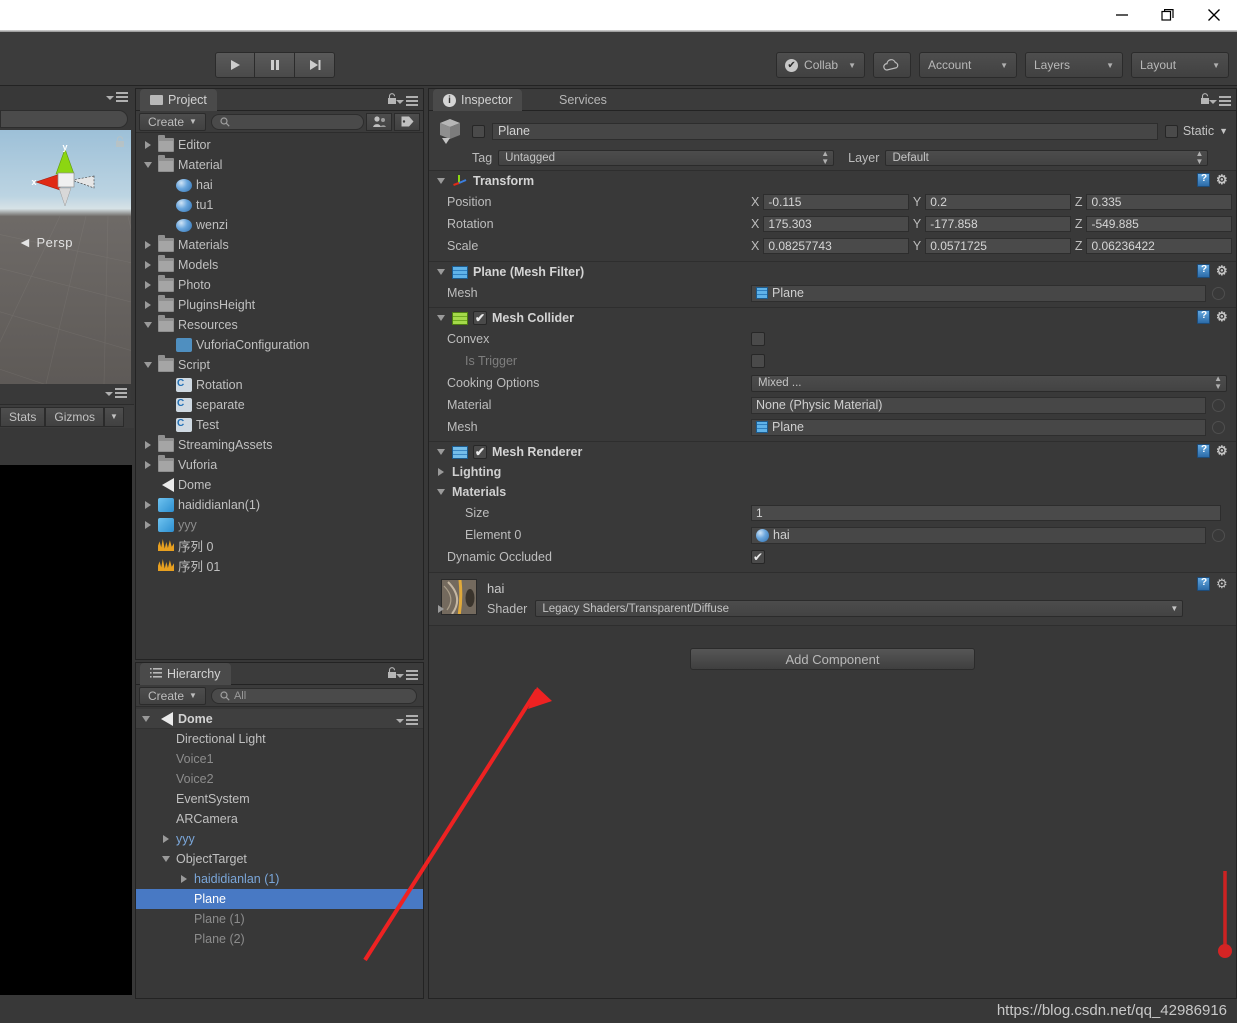 Image resolution: width=1237 pixels, height=1023 pixels. Describe the element at coordinates (998, 246) in the screenshot. I see `transform-y-input: 0.0571725` at that location.